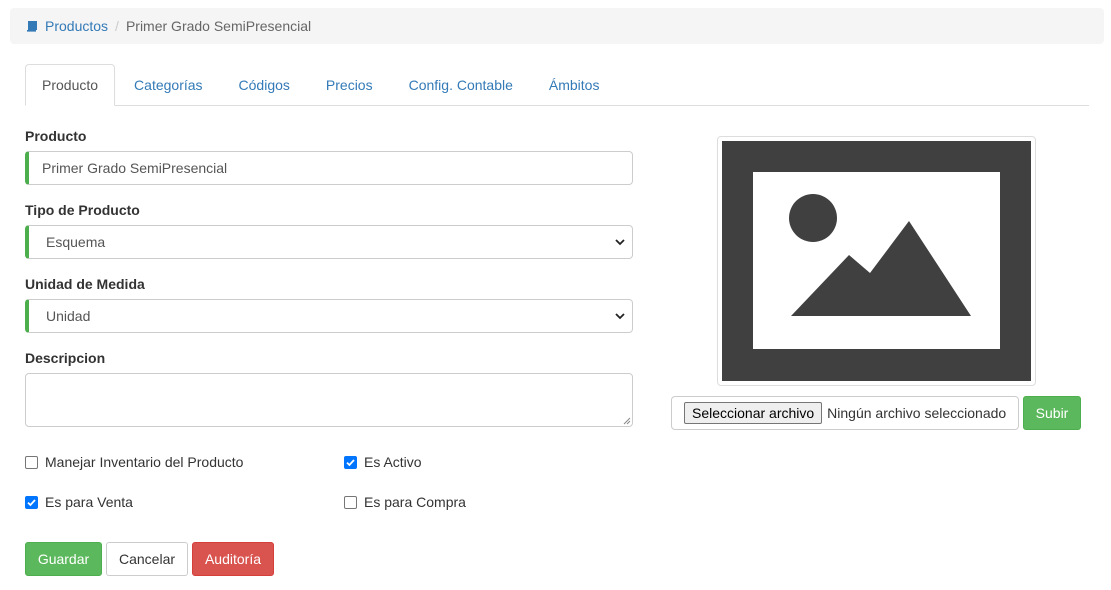 This screenshot has width=1111, height=590. Describe the element at coordinates (70, 85) in the screenshot. I see `tab-producto: Producto` at that location.